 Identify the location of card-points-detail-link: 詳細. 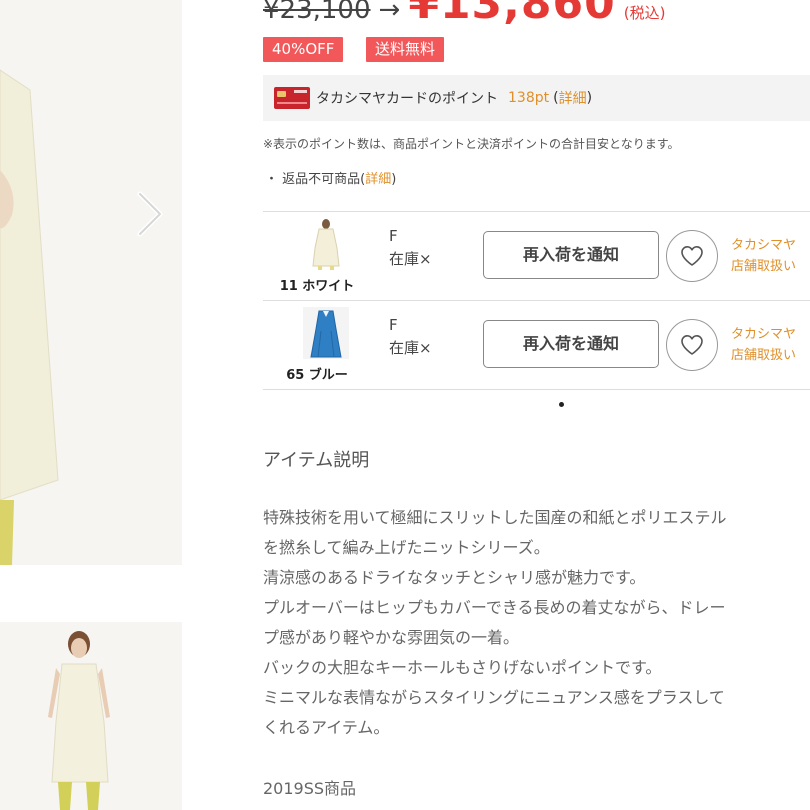
(573, 98).